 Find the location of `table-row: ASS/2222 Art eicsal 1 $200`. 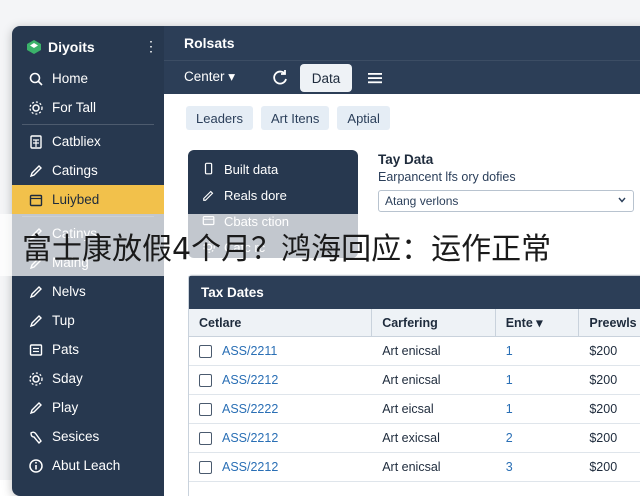

table-row: ASS/2222 Art eicsal 1 $200 is located at coordinates (414, 409).